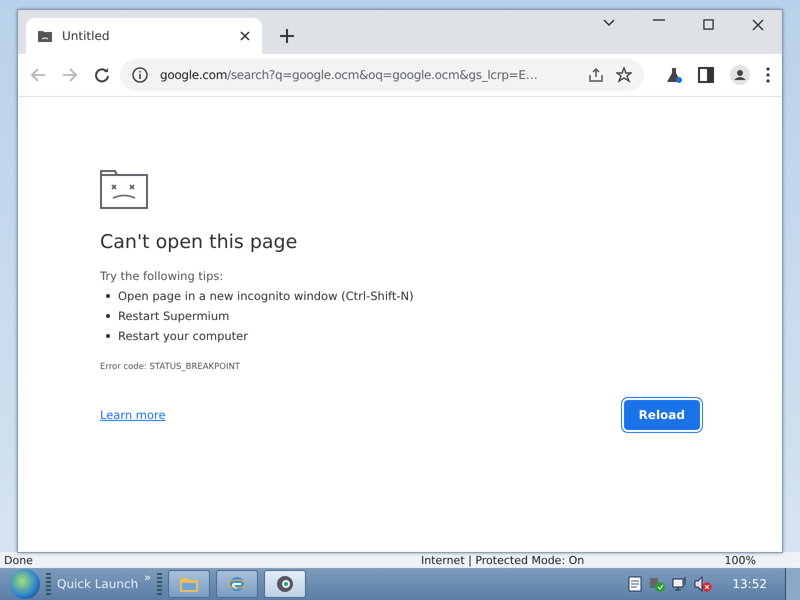  What do you see at coordinates (174, 316) in the screenshot?
I see `tip-text: Restart Supermium` at bounding box center [174, 316].